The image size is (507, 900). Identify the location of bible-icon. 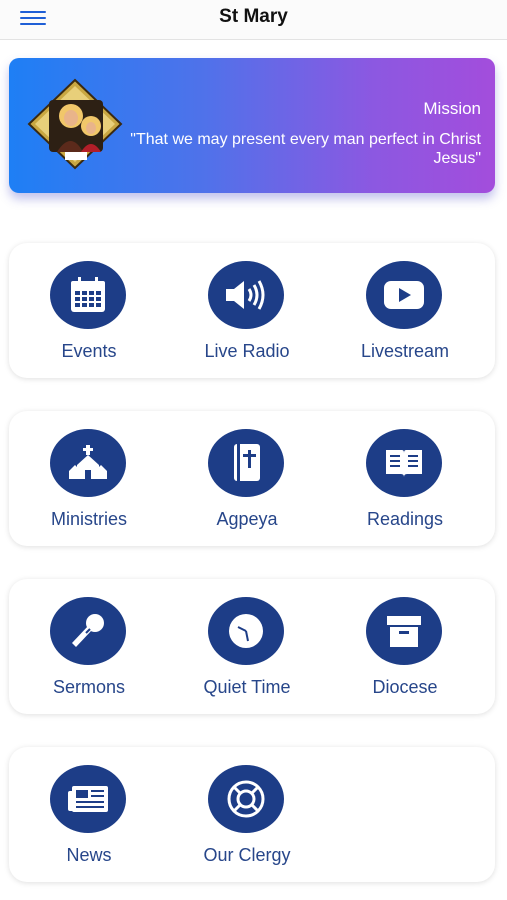
(246, 463).